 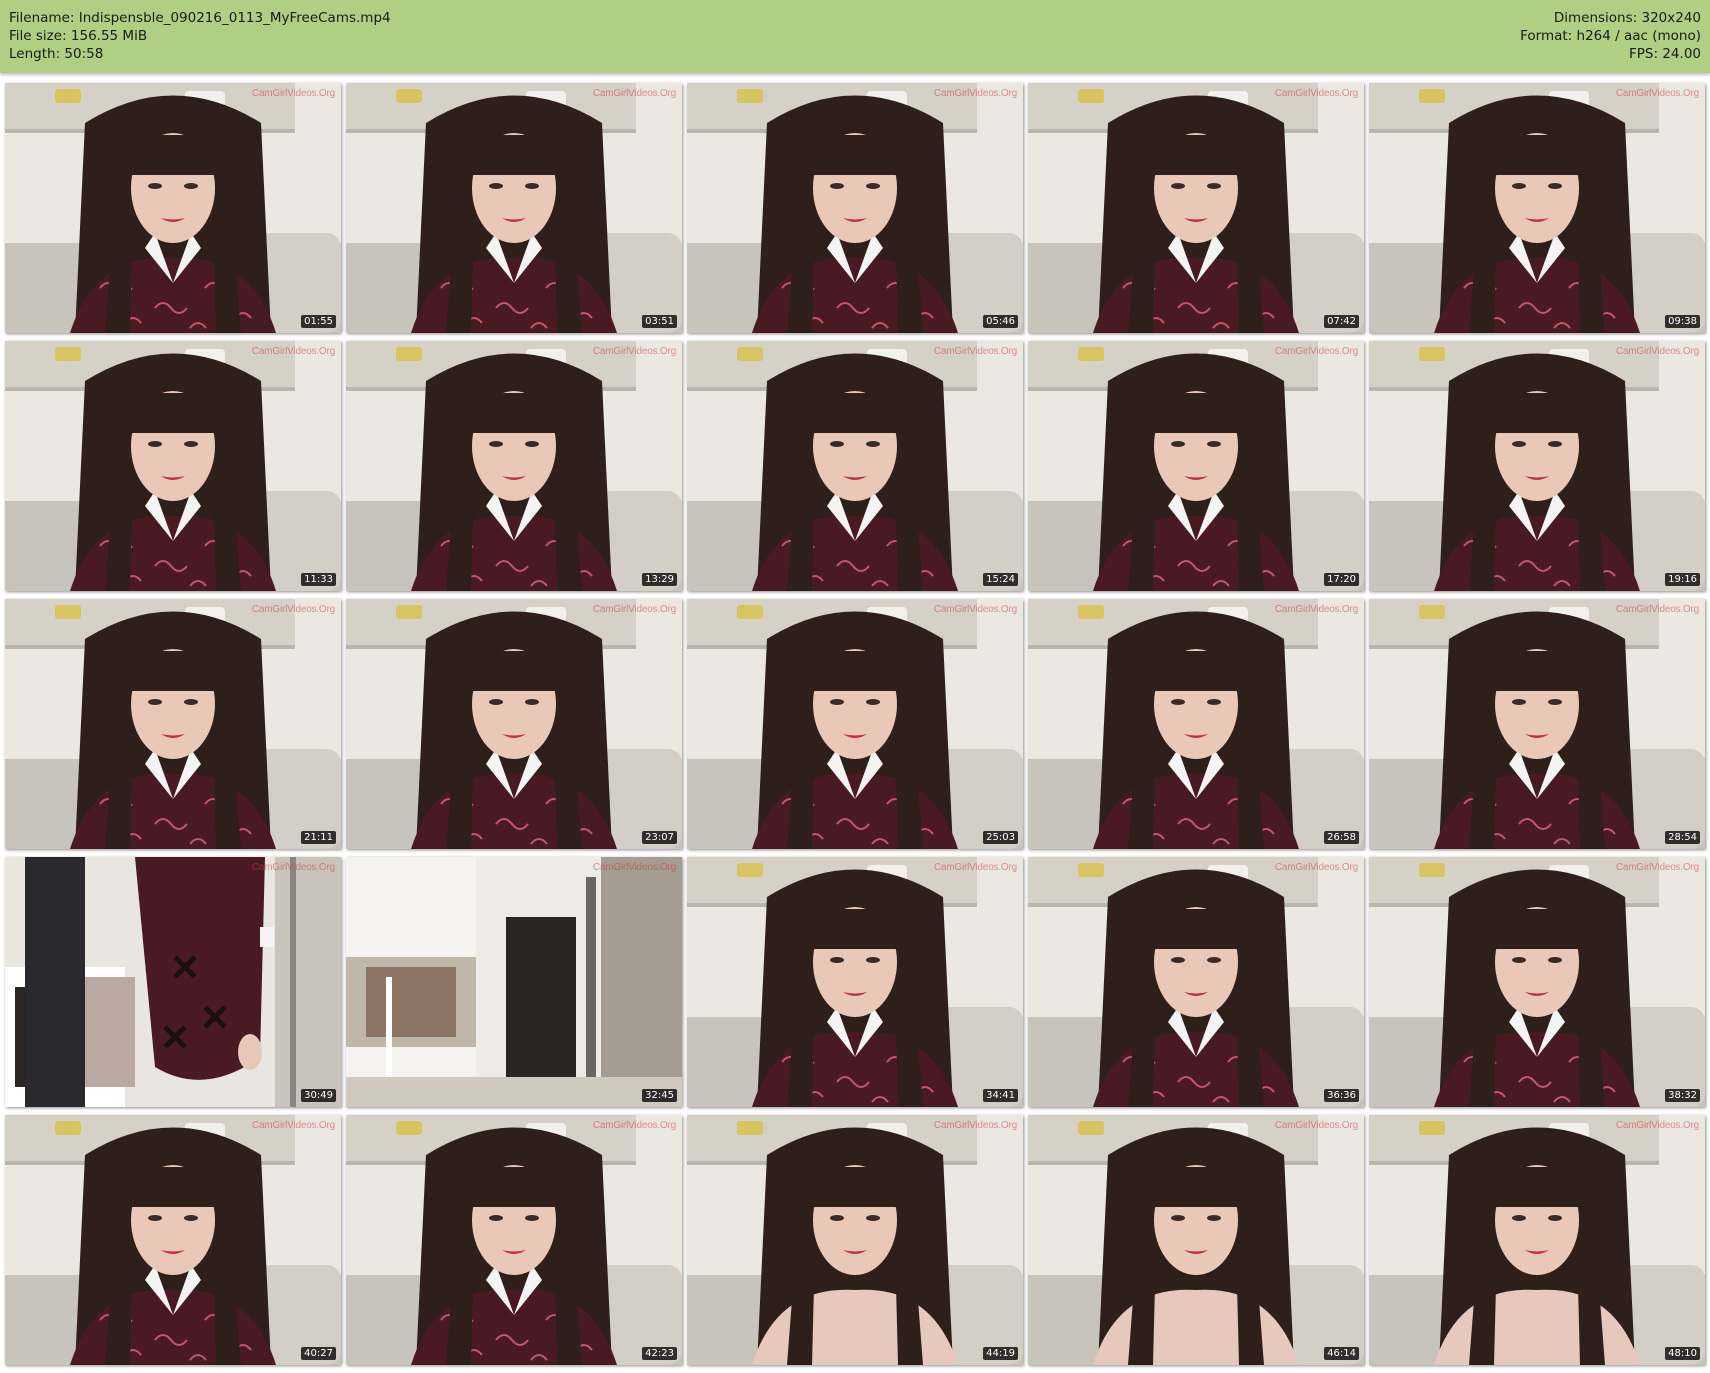 What do you see at coordinates (659, 1095) in the screenshot?
I see `timestamp-label: 32:45` at bounding box center [659, 1095].